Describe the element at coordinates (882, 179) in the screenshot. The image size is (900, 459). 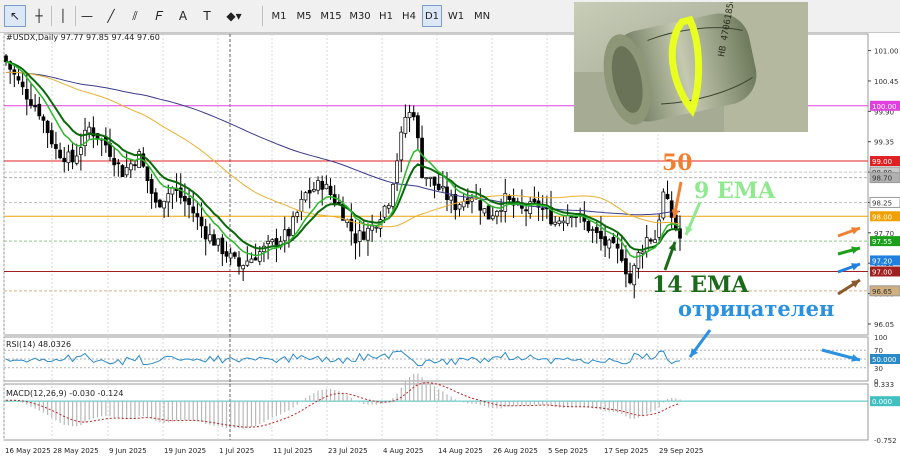
I see `price-label-text: 98.70` at that location.